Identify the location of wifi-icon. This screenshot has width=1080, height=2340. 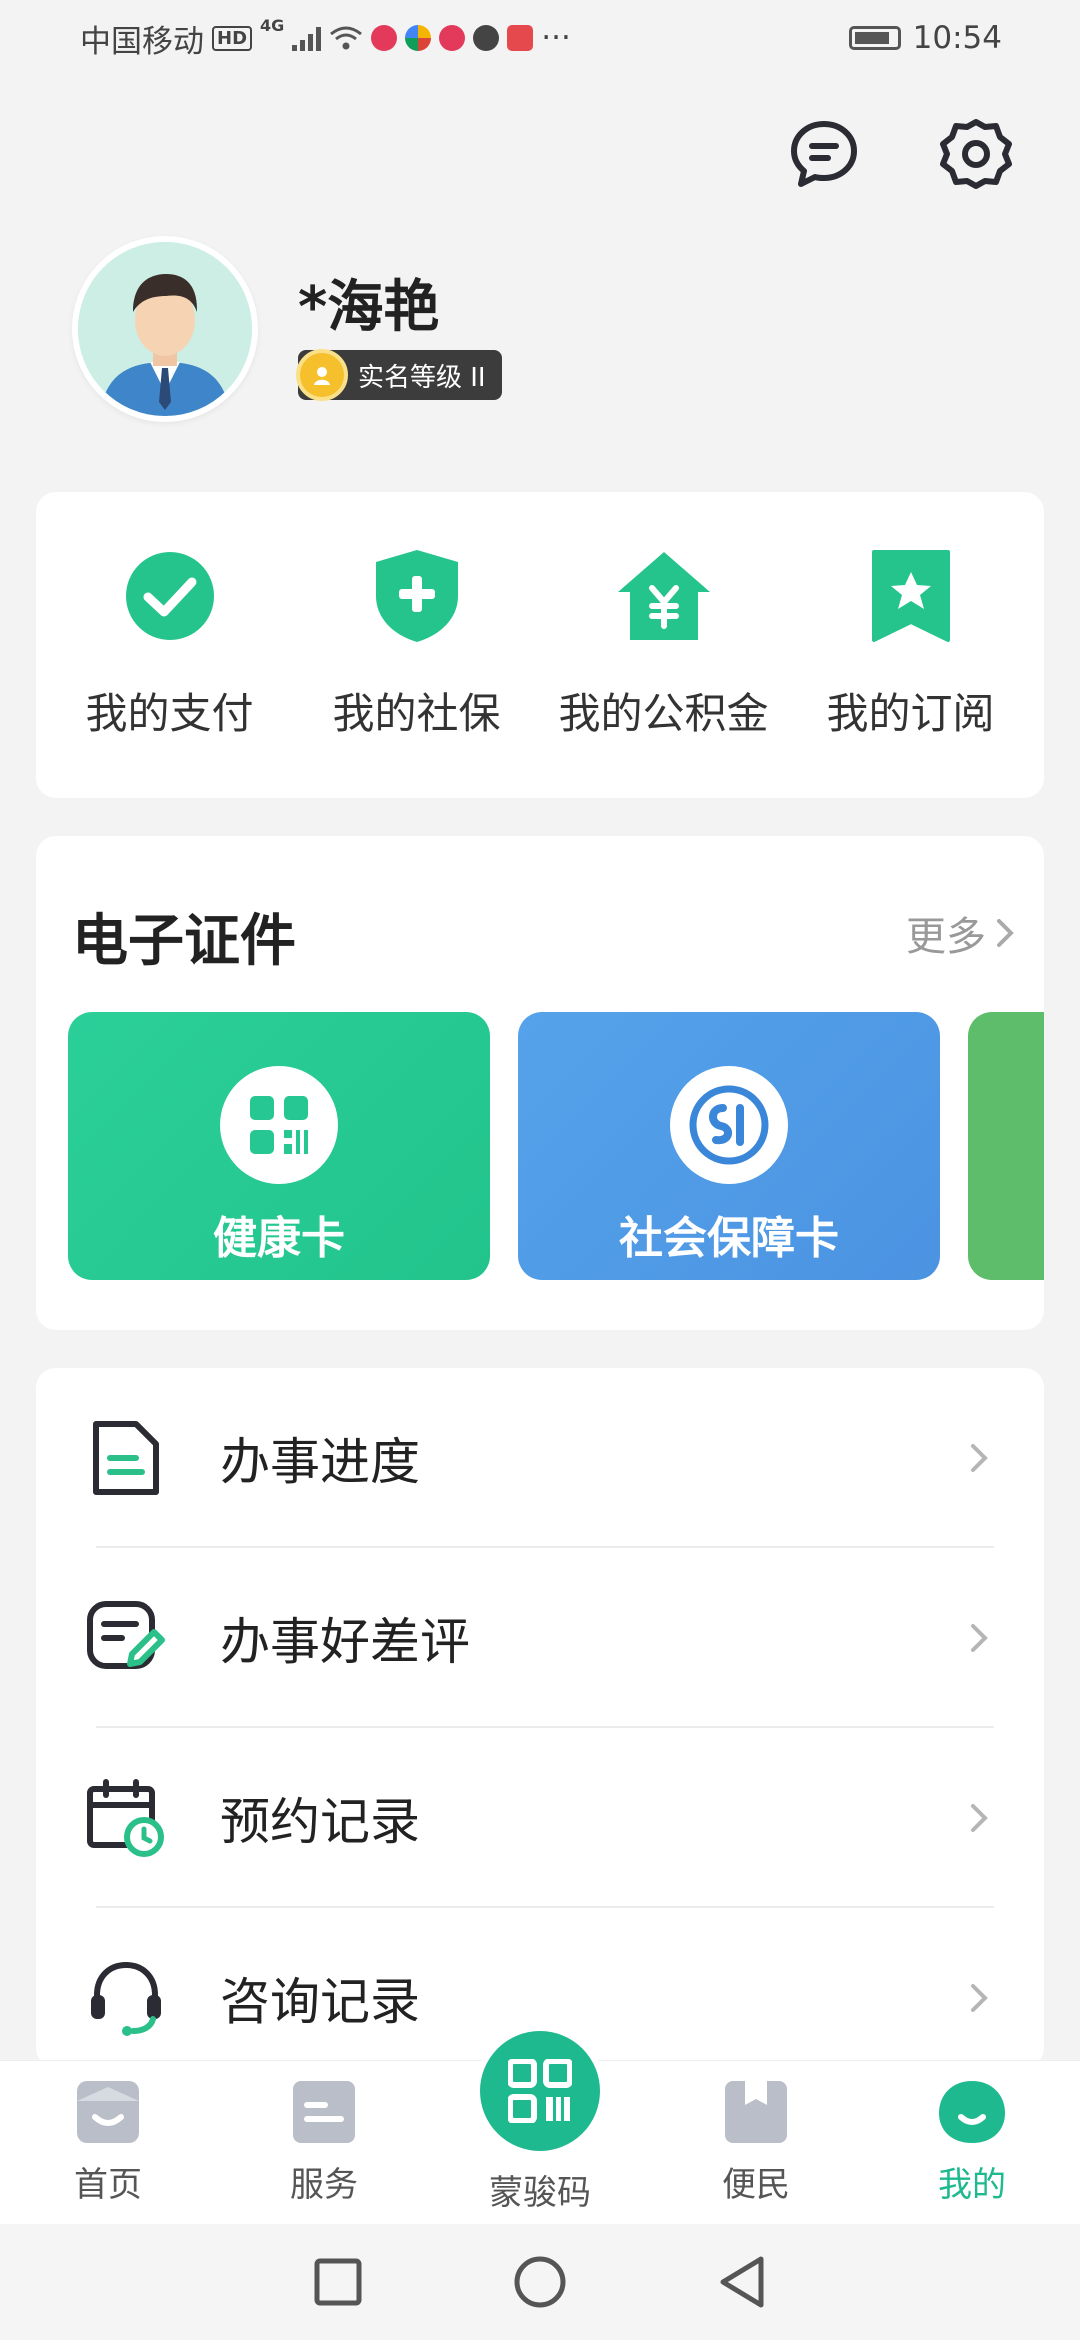
(346, 38).